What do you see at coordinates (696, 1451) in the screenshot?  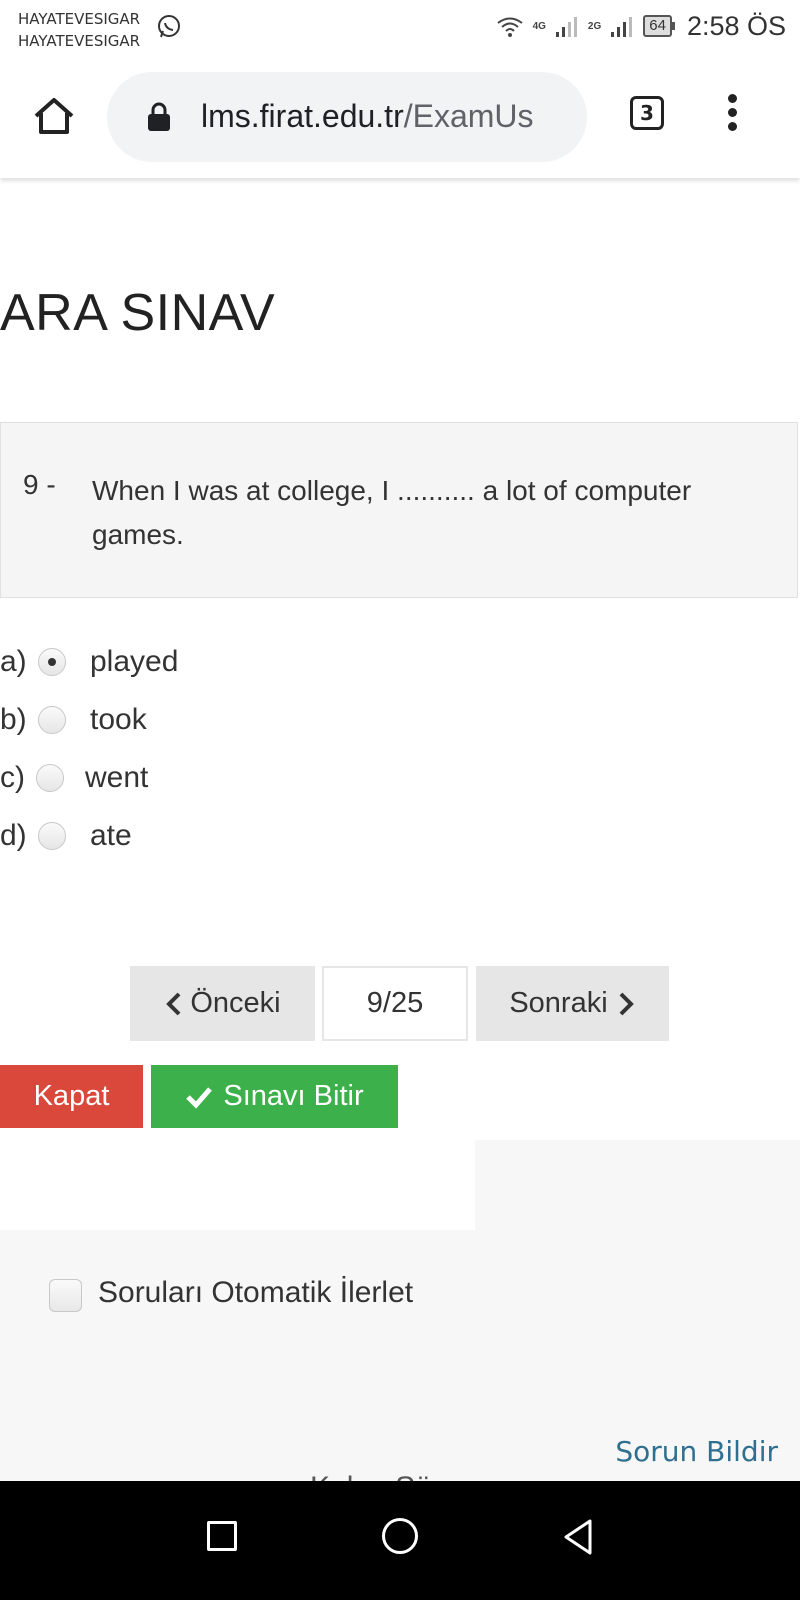 I see `report-problem-link: Sorun Bildir` at bounding box center [696, 1451].